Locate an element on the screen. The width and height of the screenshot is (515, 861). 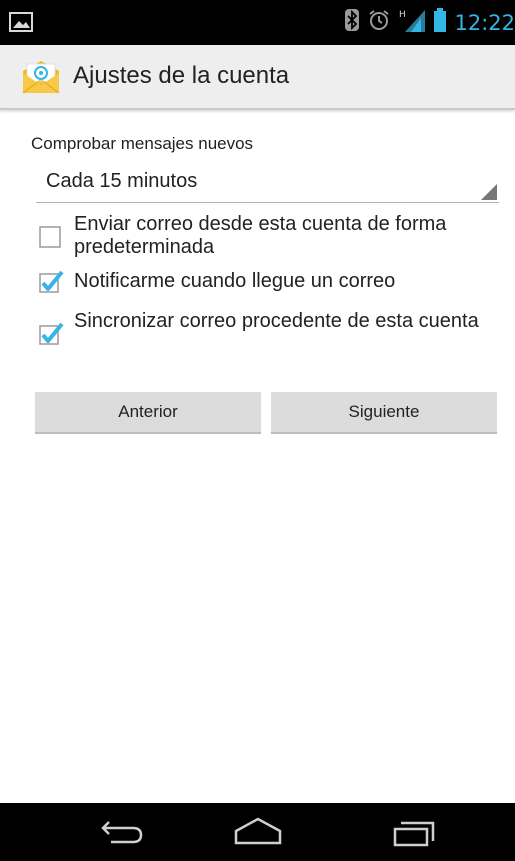
status-time: 12:22 is located at coordinates (484, 22).